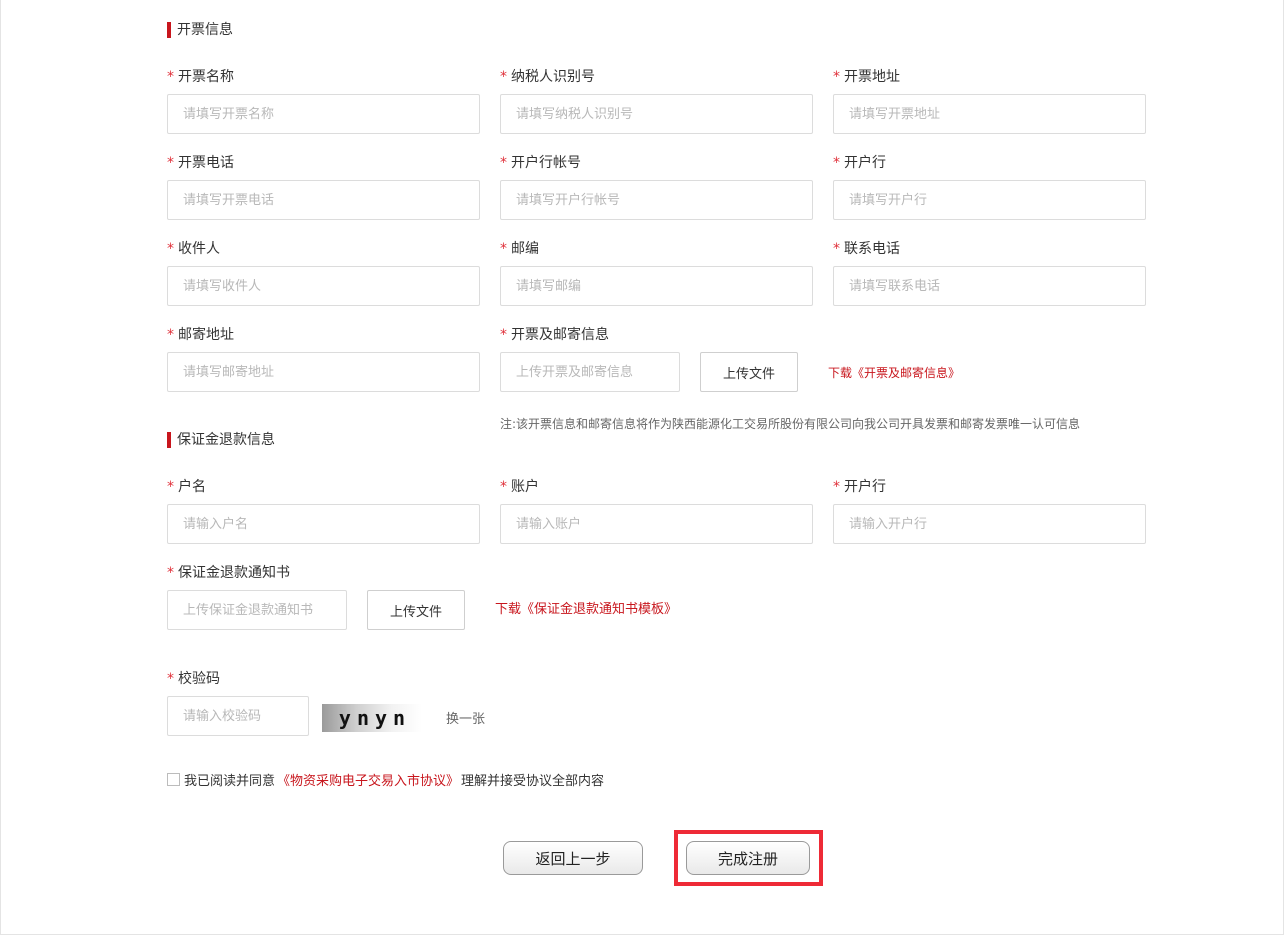 The width and height of the screenshot is (1284, 935). I want to click on agreement-checkbox, so click(173, 779).